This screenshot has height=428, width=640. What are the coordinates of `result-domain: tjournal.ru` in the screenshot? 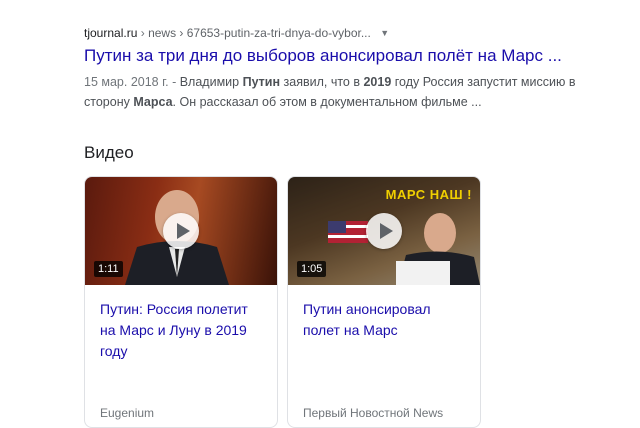 It's located at (111, 33).